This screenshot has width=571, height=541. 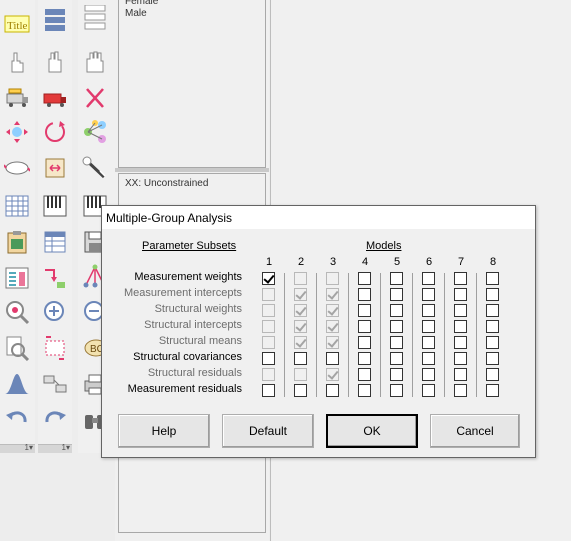 I want to click on parameter-subset-label: Structural covariances, so click(x=187, y=357).